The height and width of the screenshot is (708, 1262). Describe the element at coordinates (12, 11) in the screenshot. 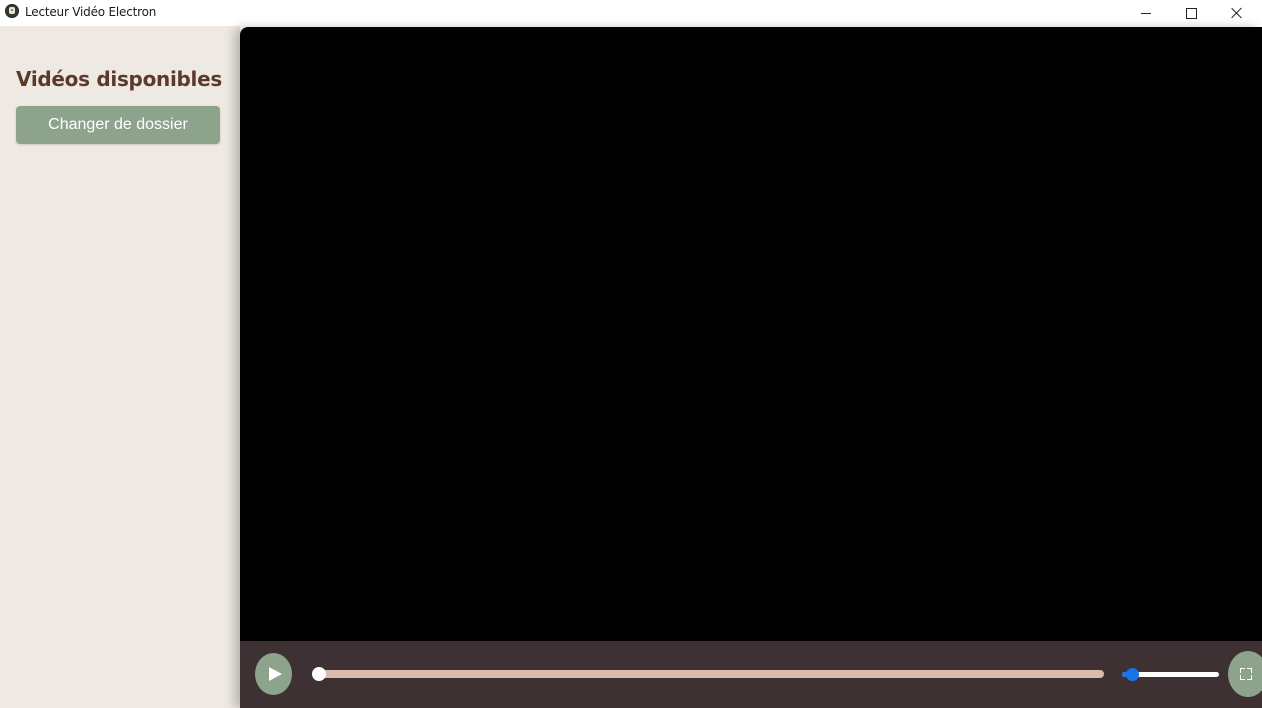

I see `app-logo-icon` at that location.